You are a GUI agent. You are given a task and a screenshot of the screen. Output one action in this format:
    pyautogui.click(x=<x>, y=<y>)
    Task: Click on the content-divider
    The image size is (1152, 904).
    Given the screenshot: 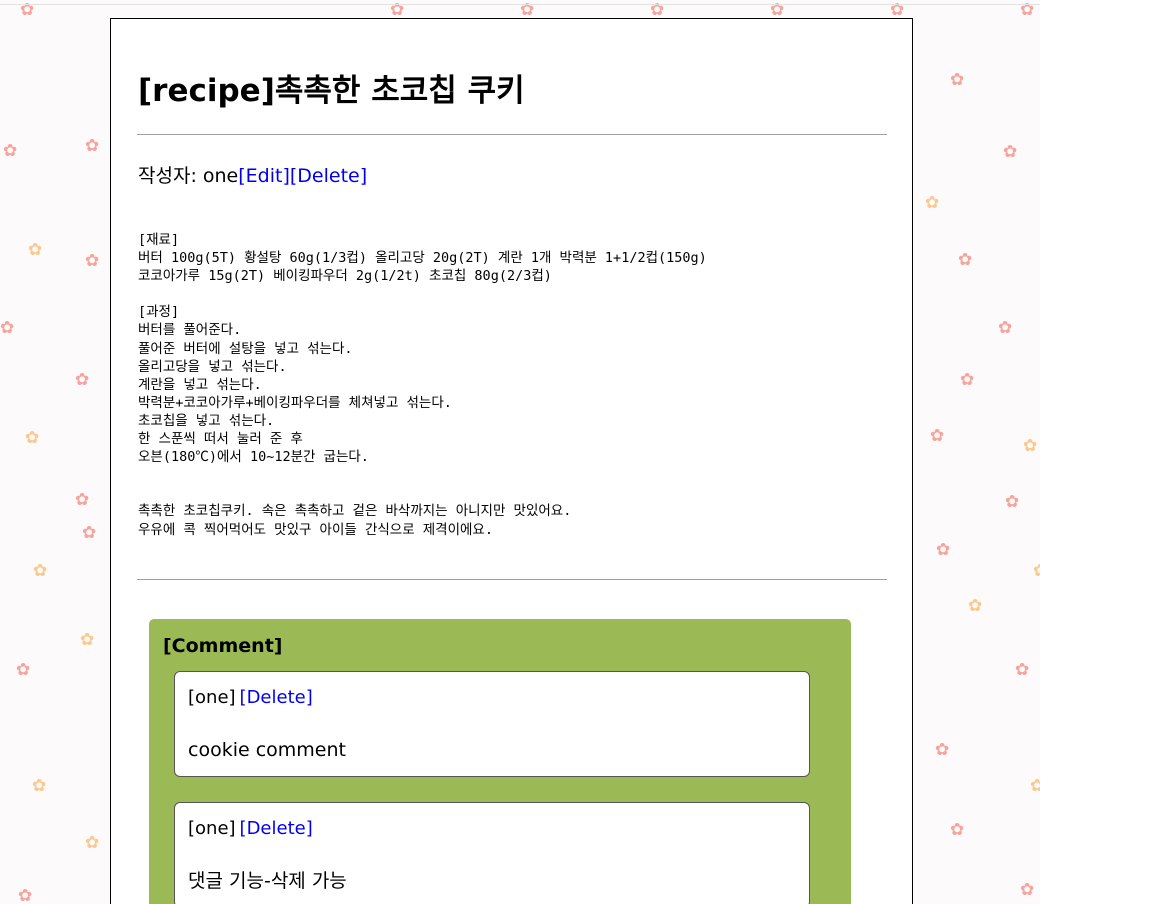 What is the action you would take?
    pyautogui.click(x=512, y=579)
    